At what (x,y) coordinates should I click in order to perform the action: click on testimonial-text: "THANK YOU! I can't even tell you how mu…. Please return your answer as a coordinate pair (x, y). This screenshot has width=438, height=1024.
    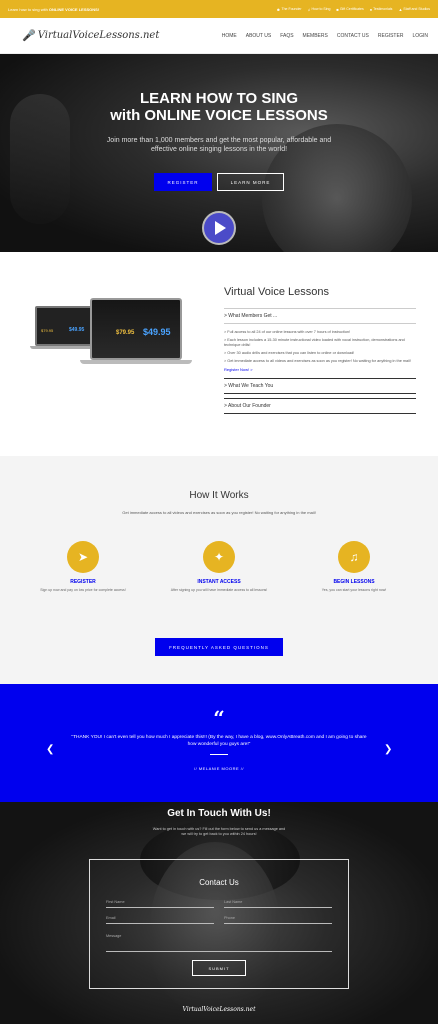
    Looking at the image, I should click on (219, 741).